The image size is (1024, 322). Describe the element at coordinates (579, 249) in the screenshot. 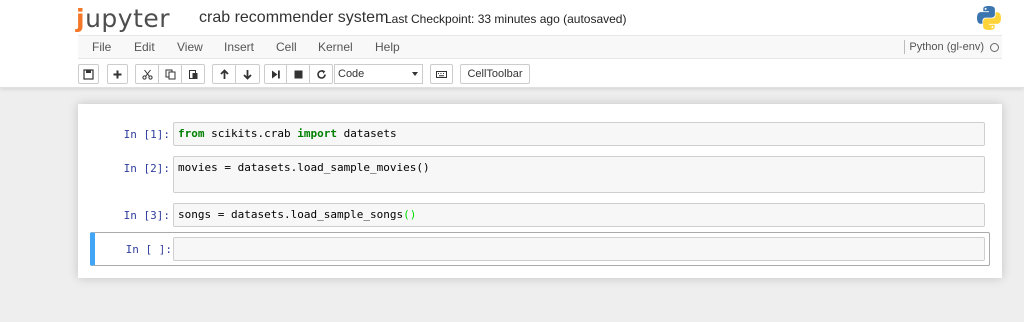

I see `code-input` at that location.